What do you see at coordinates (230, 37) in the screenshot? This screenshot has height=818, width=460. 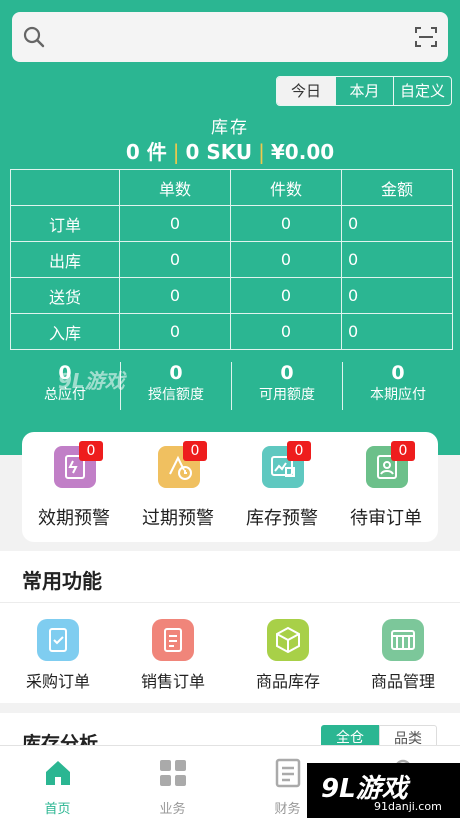 I see `search-bar` at bounding box center [230, 37].